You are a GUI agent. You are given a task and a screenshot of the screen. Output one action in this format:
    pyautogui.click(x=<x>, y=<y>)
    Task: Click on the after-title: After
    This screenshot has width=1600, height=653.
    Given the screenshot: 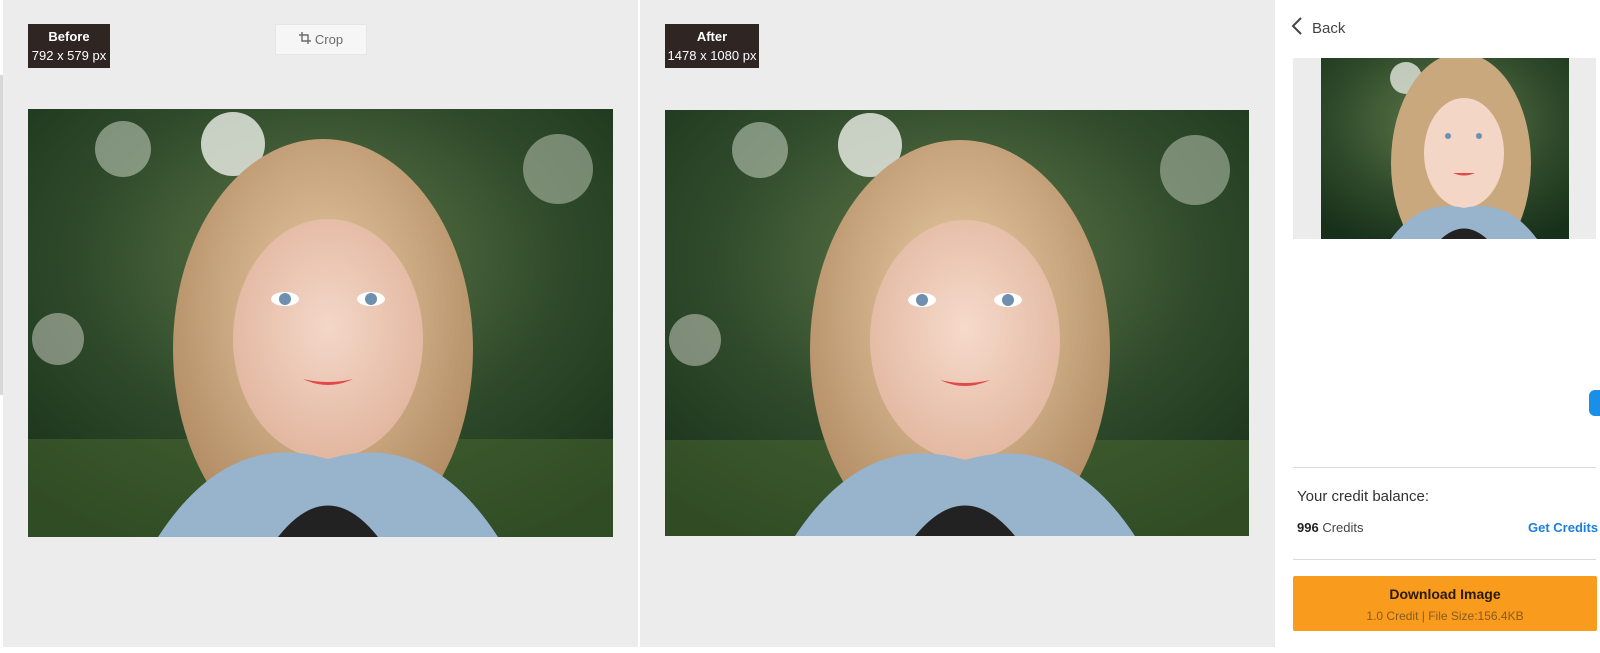 What is the action you would take?
    pyautogui.click(x=712, y=36)
    